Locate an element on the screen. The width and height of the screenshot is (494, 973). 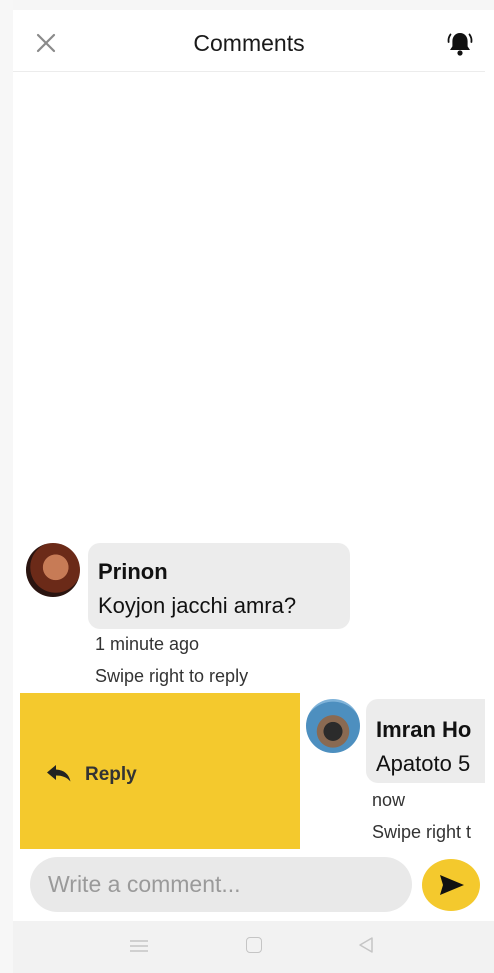
system-nav-bar is located at coordinates (253, 947).